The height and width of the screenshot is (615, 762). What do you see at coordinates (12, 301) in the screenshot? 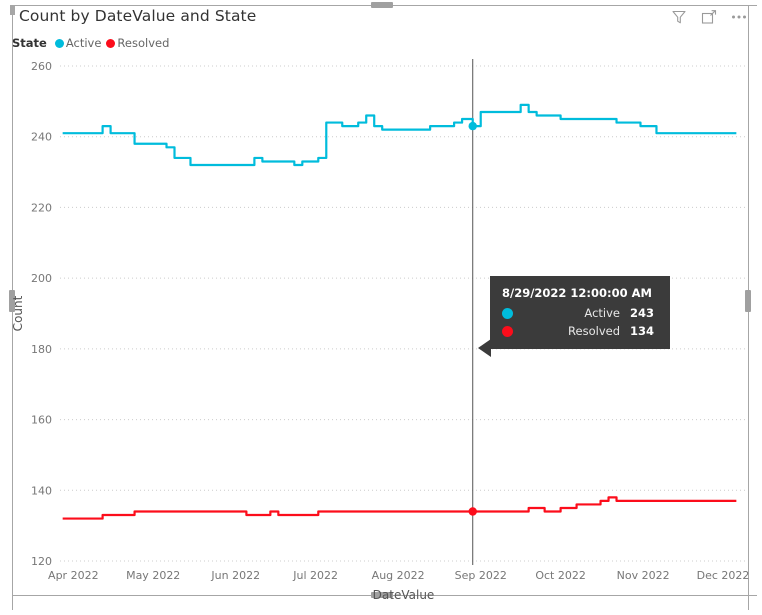
I see `resize-handle-left` at bounding box center [12, 301].